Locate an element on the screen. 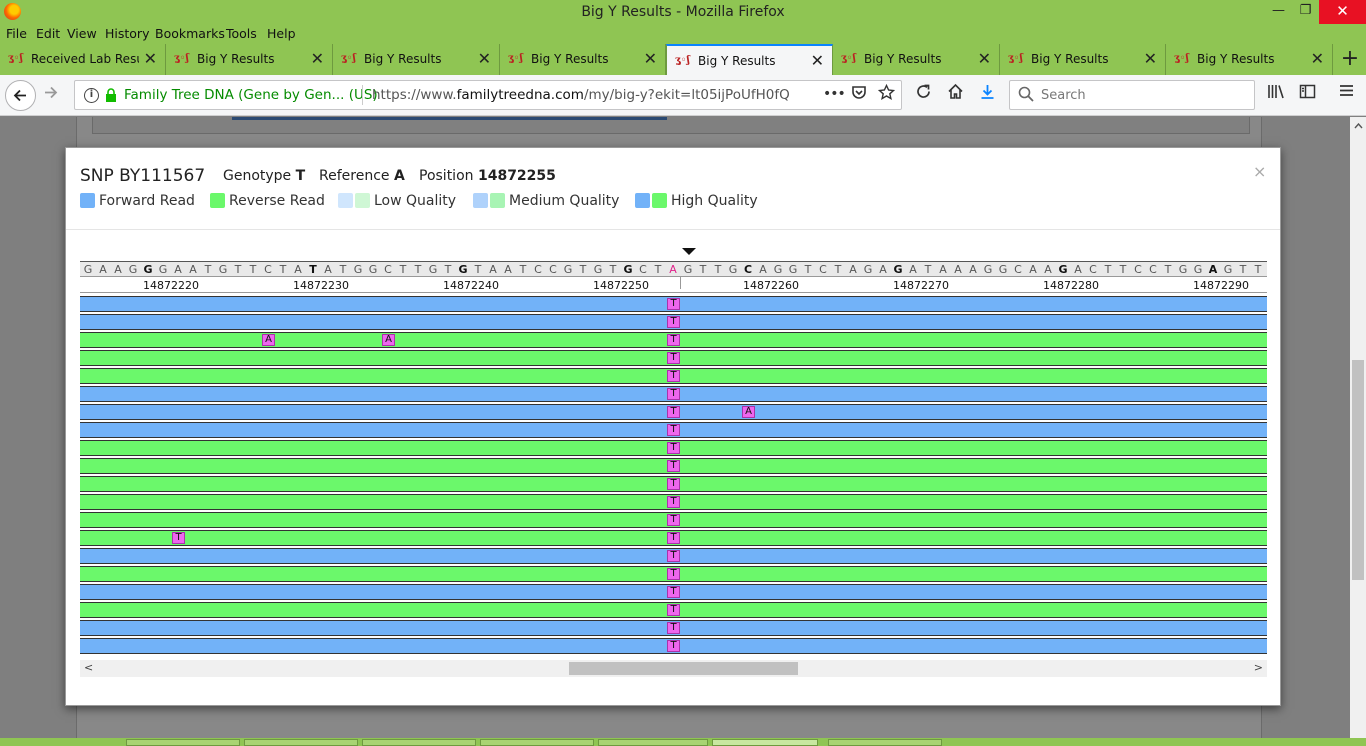 This screenshot has width=1366, height=746. maximize-button: ❐ is located at coordinates (1305, 12).